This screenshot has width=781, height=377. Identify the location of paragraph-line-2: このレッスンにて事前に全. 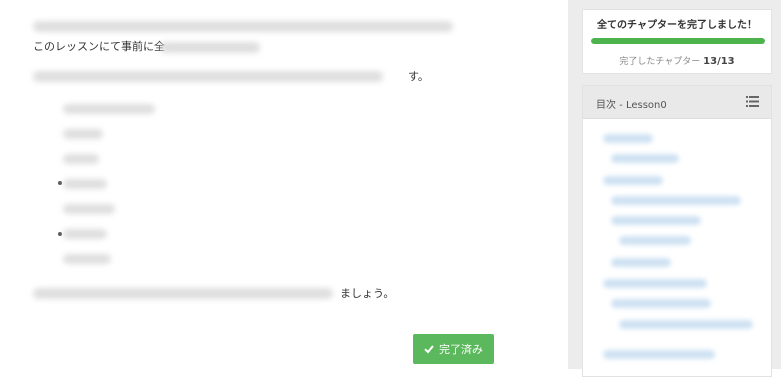
(99, 46).